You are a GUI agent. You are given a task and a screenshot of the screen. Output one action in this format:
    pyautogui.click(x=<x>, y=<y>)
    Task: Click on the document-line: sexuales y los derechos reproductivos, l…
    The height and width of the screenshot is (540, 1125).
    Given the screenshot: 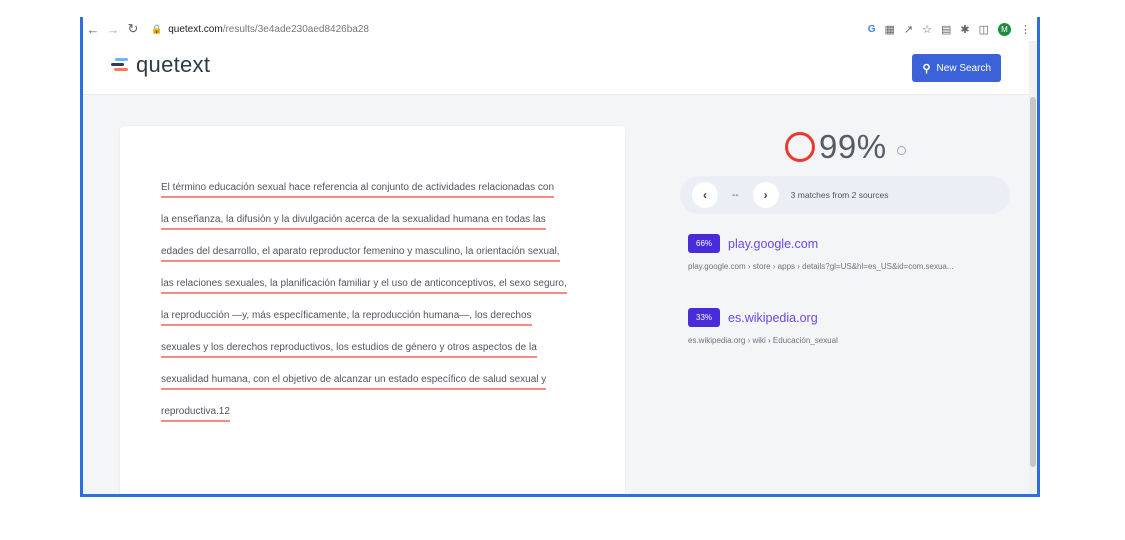 What is the action you would take?
    pyautogui.click(x=364, y=352)
    